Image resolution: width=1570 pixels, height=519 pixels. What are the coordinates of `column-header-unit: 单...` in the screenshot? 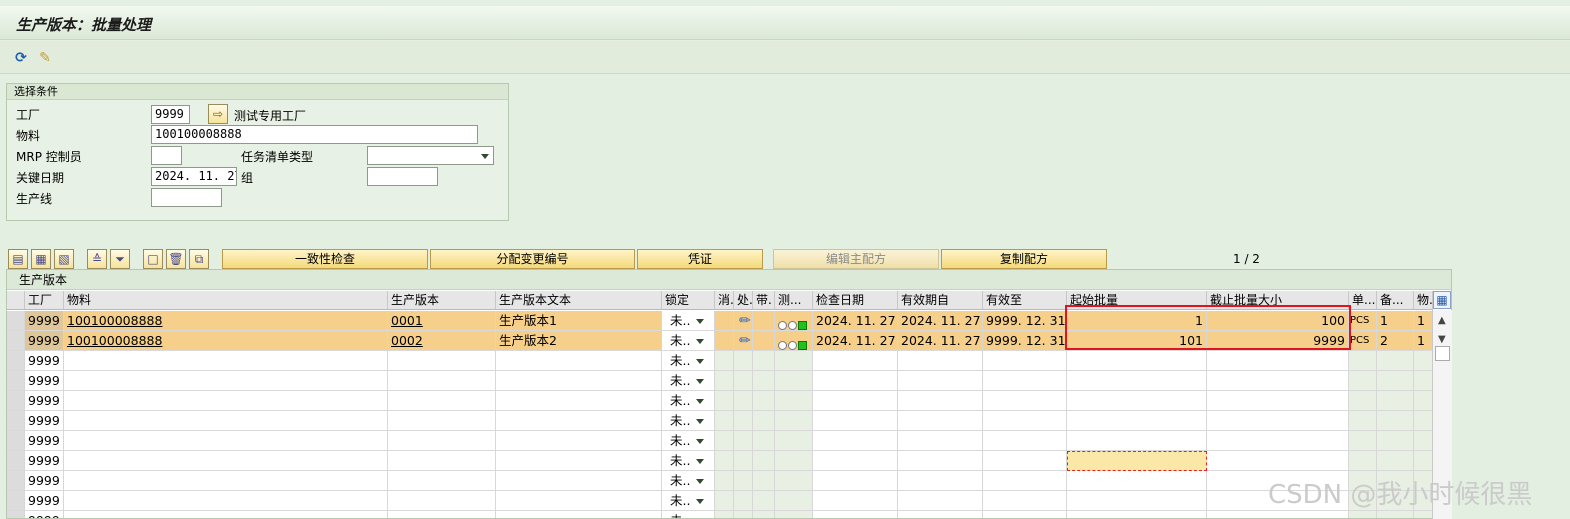 It's located at (1363, 300).